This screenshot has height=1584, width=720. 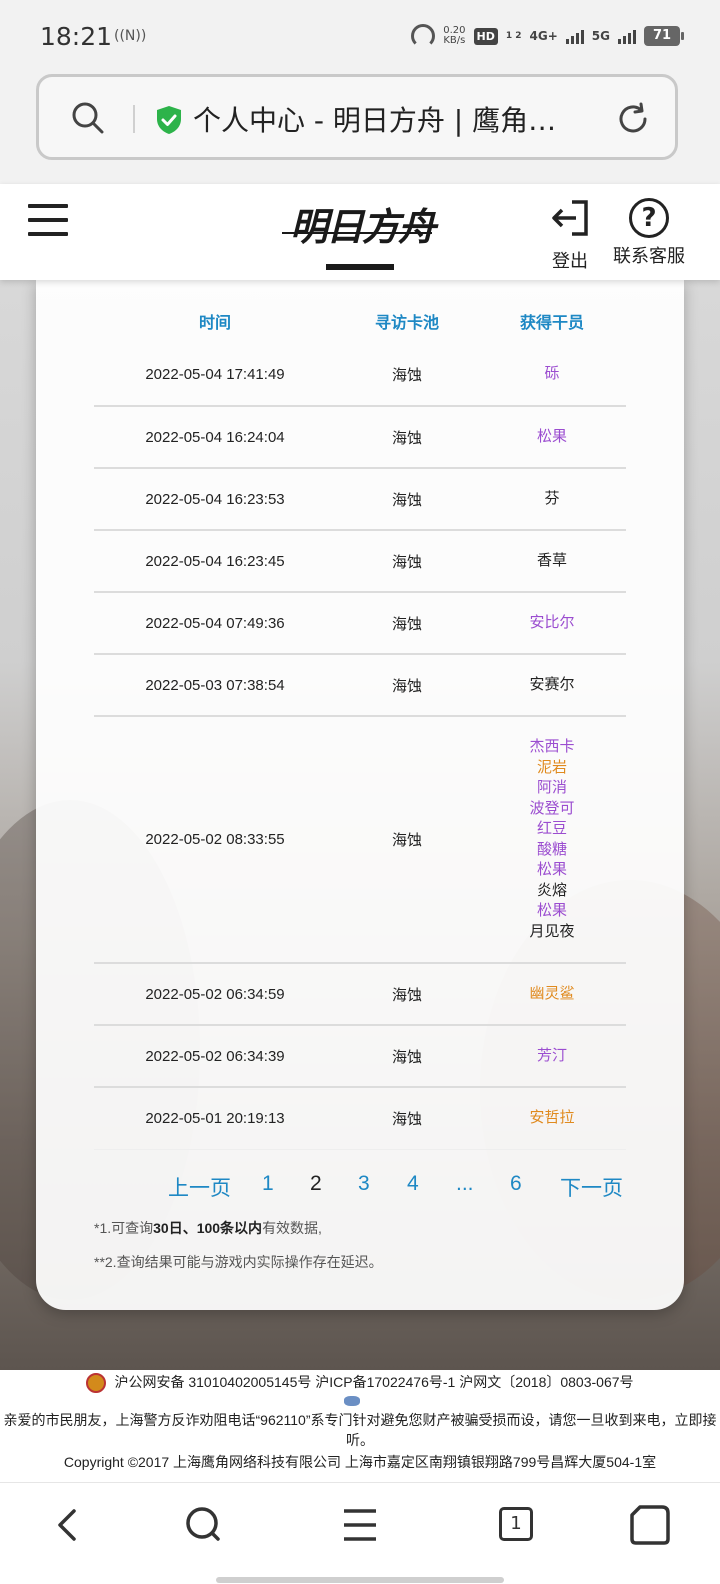 I want to click on note-1-bold: 30日、100条以内, so click(x=208, y=1228).